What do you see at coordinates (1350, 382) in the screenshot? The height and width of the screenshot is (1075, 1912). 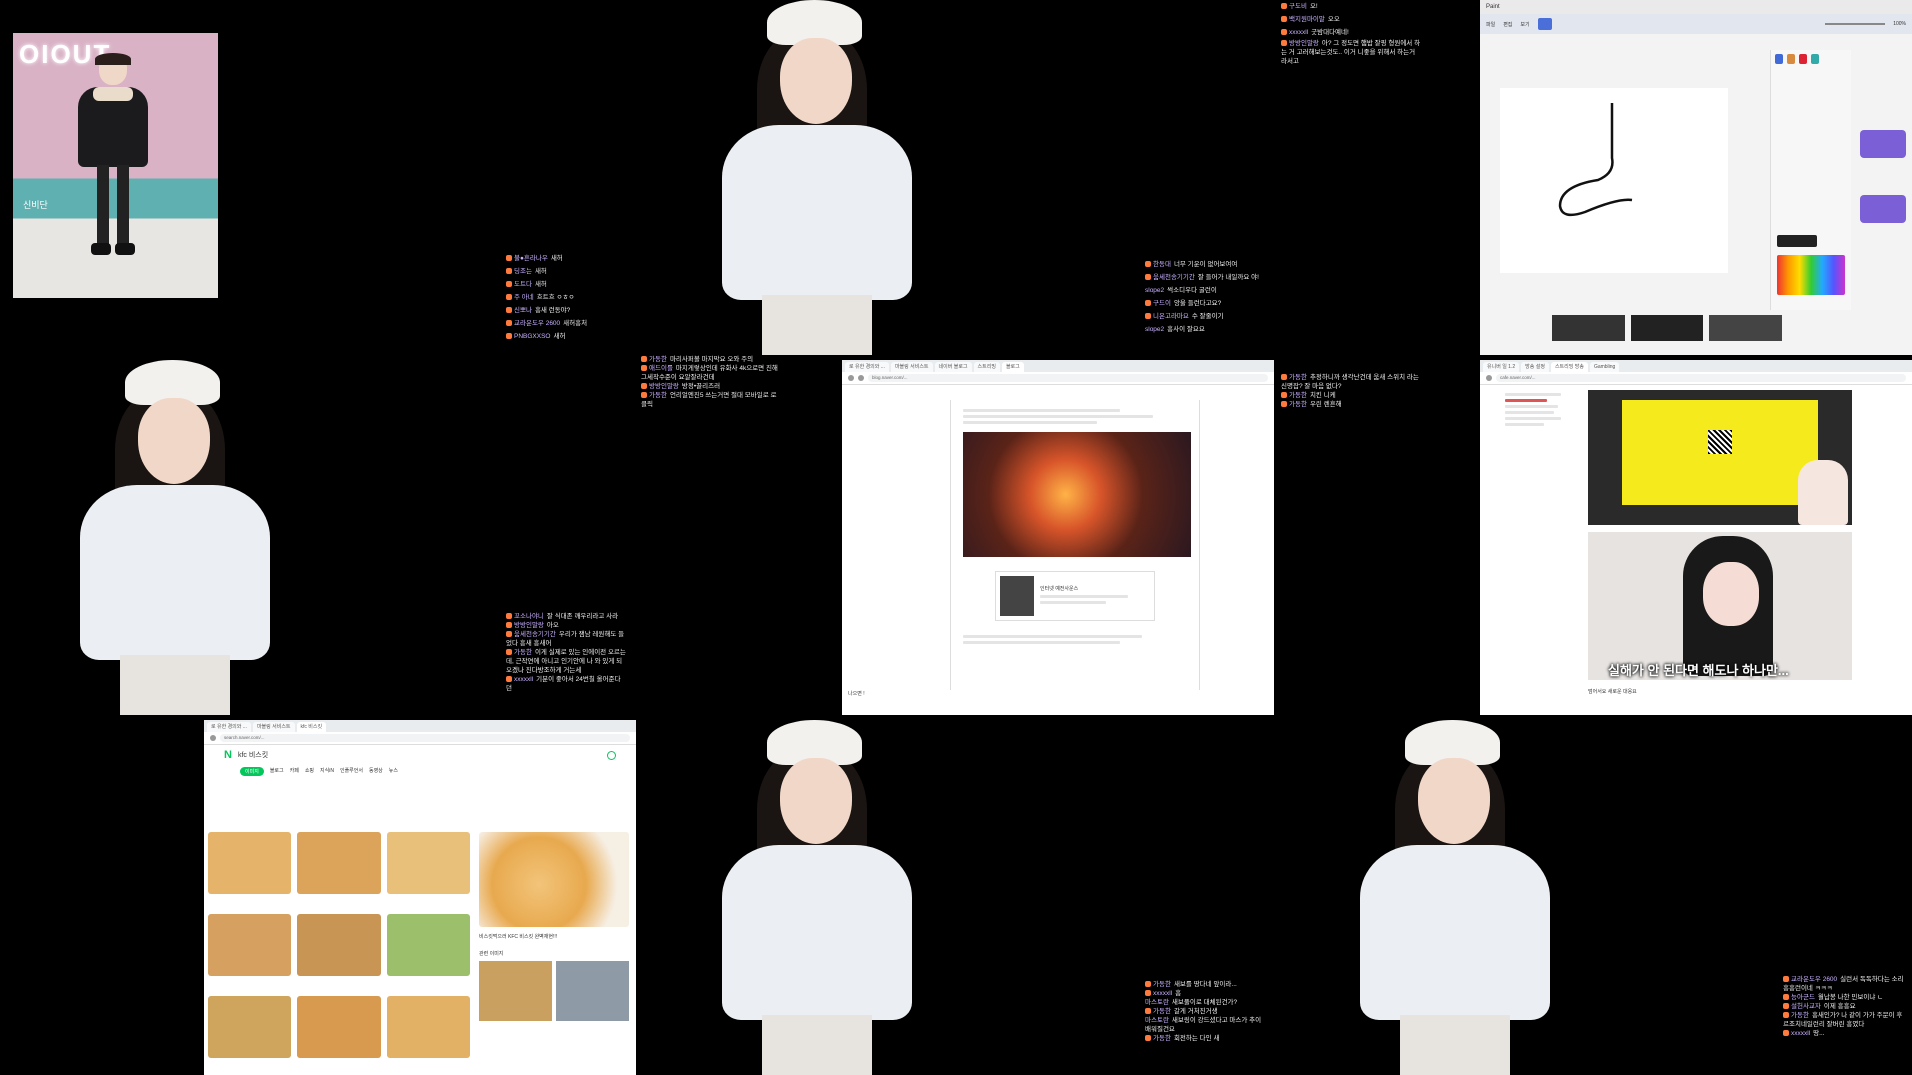 I see `chat-message: 가동한 추정하니까 생각난건데 움새 스위치 라는 신명잡? 잘 마음 없다?` at bounding box center [1350, 382].